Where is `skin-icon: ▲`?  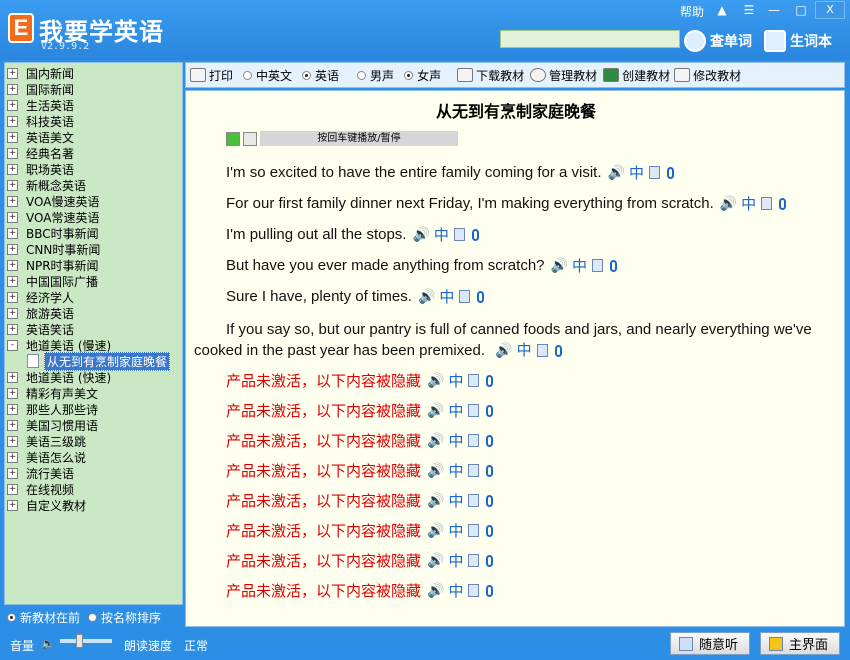
skin-icon: ▲ is located at coordinates (722, 10).